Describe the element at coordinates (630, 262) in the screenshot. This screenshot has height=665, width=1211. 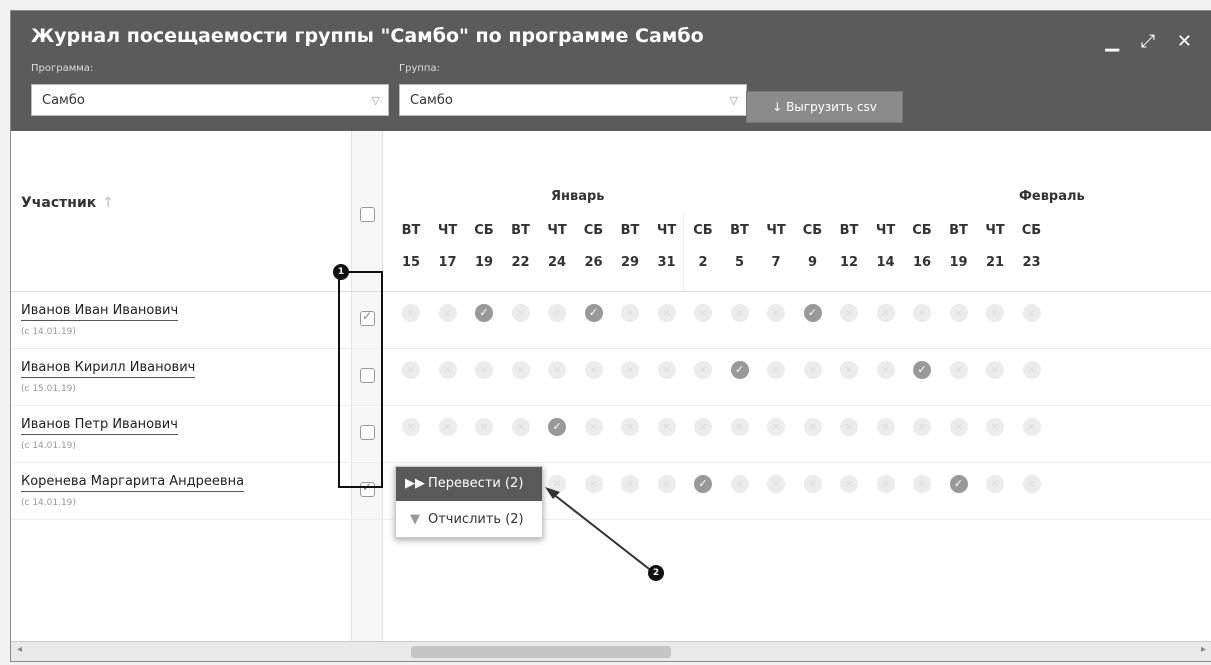
I see `date-day: 29` at that location.